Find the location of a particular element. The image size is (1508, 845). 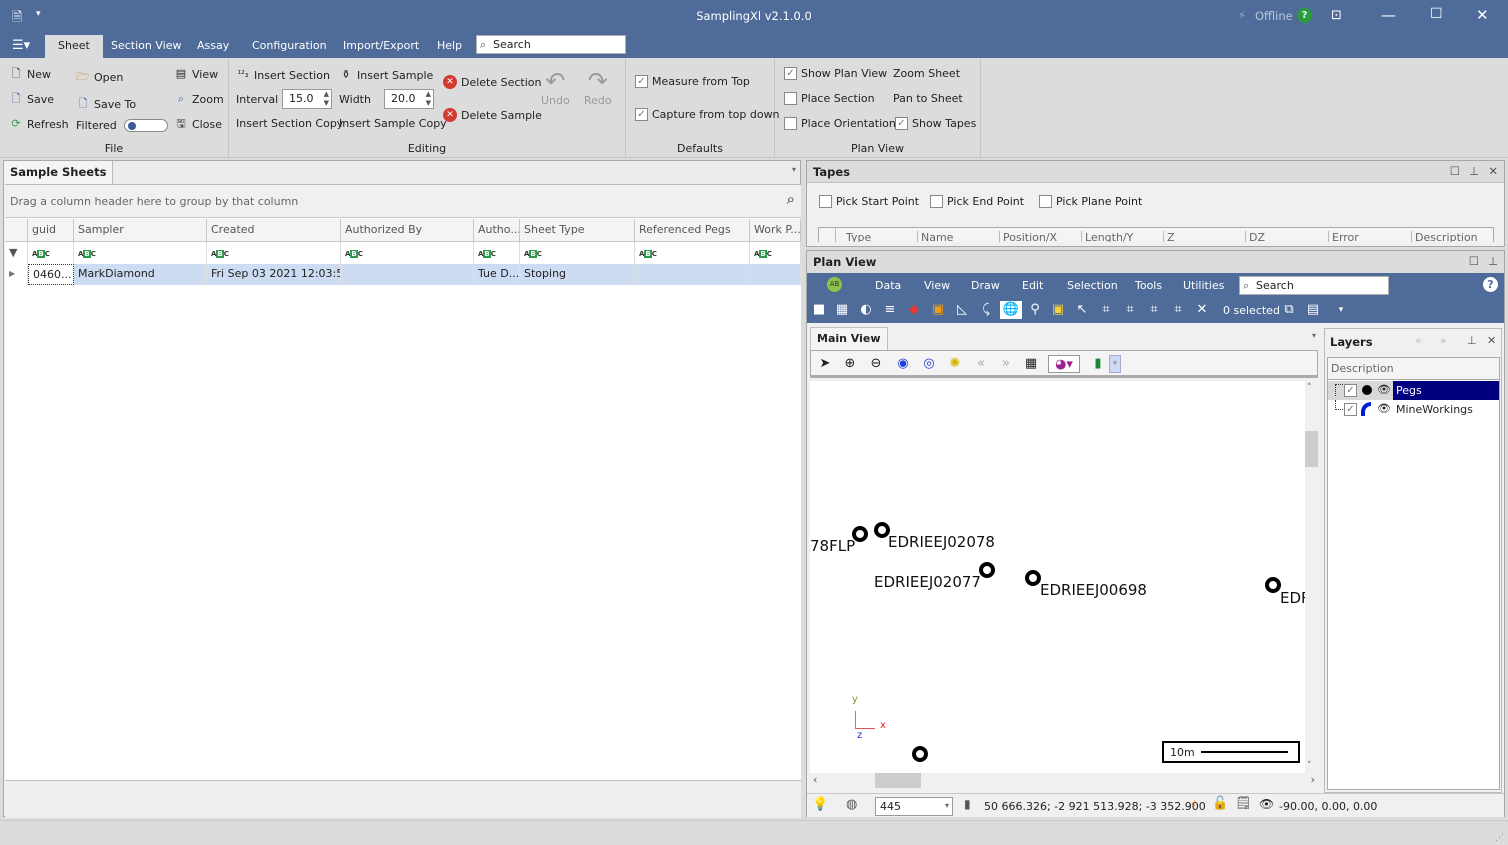

map-pin-color-icon: ◆ is located at coordinates (914, 310).